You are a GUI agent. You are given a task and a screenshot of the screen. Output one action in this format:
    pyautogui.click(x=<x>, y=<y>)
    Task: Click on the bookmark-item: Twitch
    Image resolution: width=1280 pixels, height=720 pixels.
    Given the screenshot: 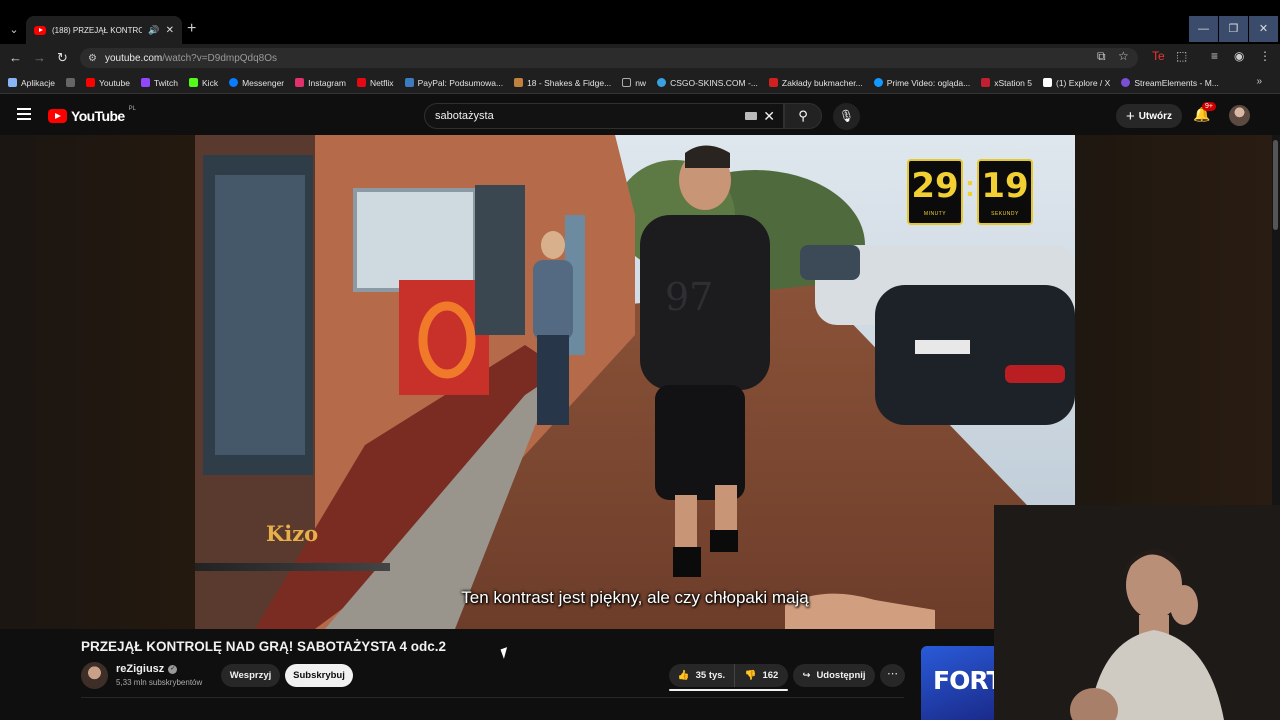 What is the action you would take?
    pyautogui.click(x=159, y=83)
    